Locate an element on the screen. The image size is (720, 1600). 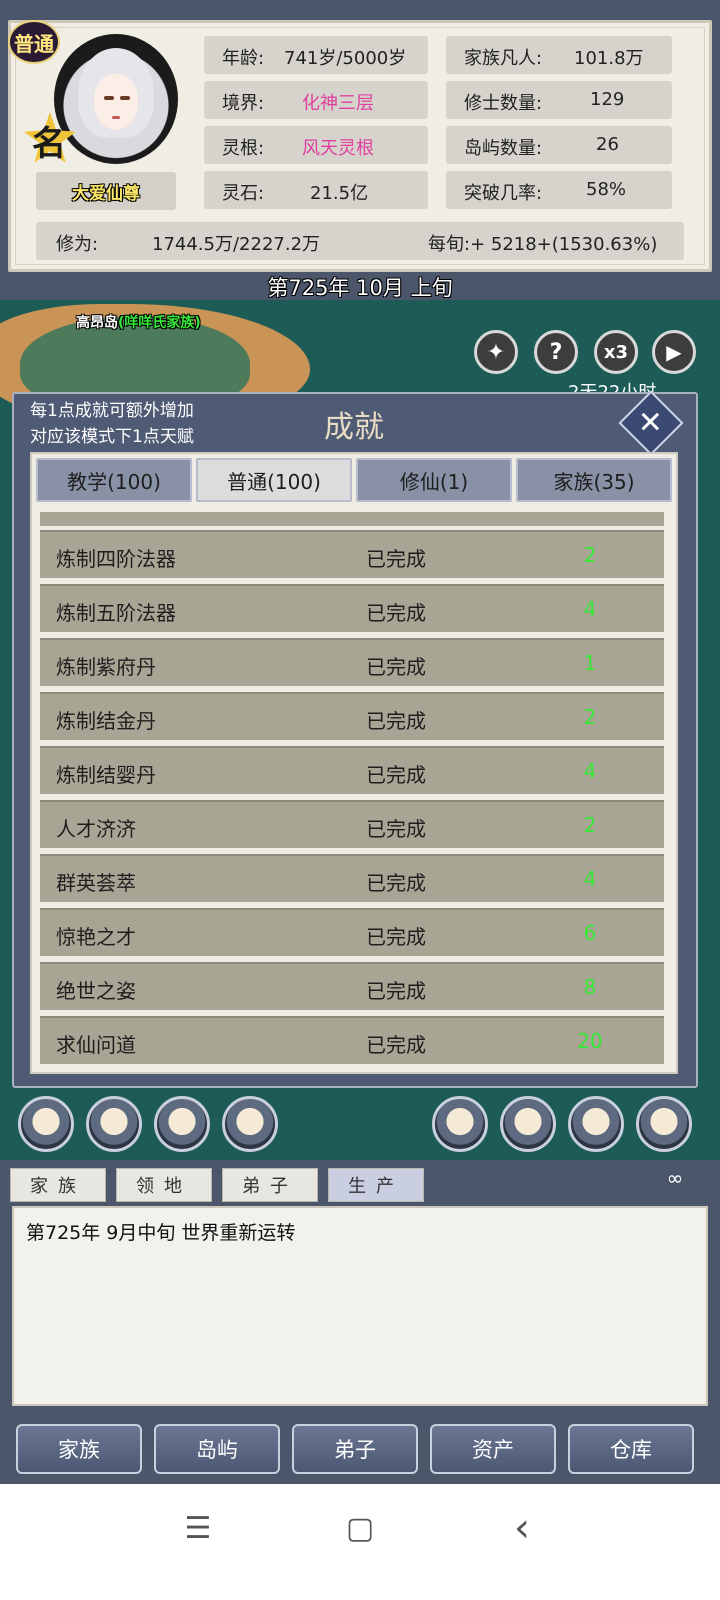
stat-spirit-root-value: 风天灵根 is located at coordinates (338, 148).